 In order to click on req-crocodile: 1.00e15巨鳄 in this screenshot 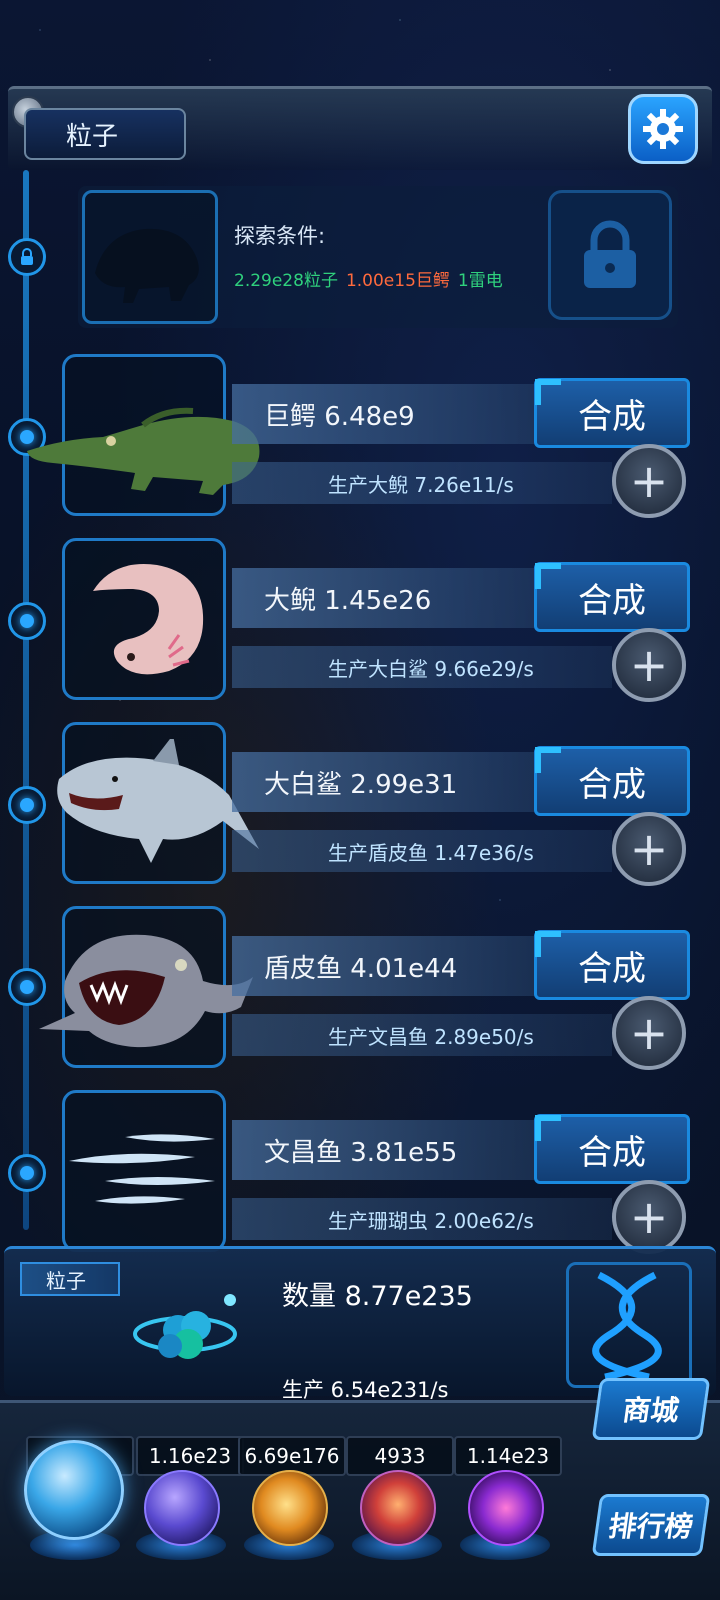, I will do `click(397, 281)`.